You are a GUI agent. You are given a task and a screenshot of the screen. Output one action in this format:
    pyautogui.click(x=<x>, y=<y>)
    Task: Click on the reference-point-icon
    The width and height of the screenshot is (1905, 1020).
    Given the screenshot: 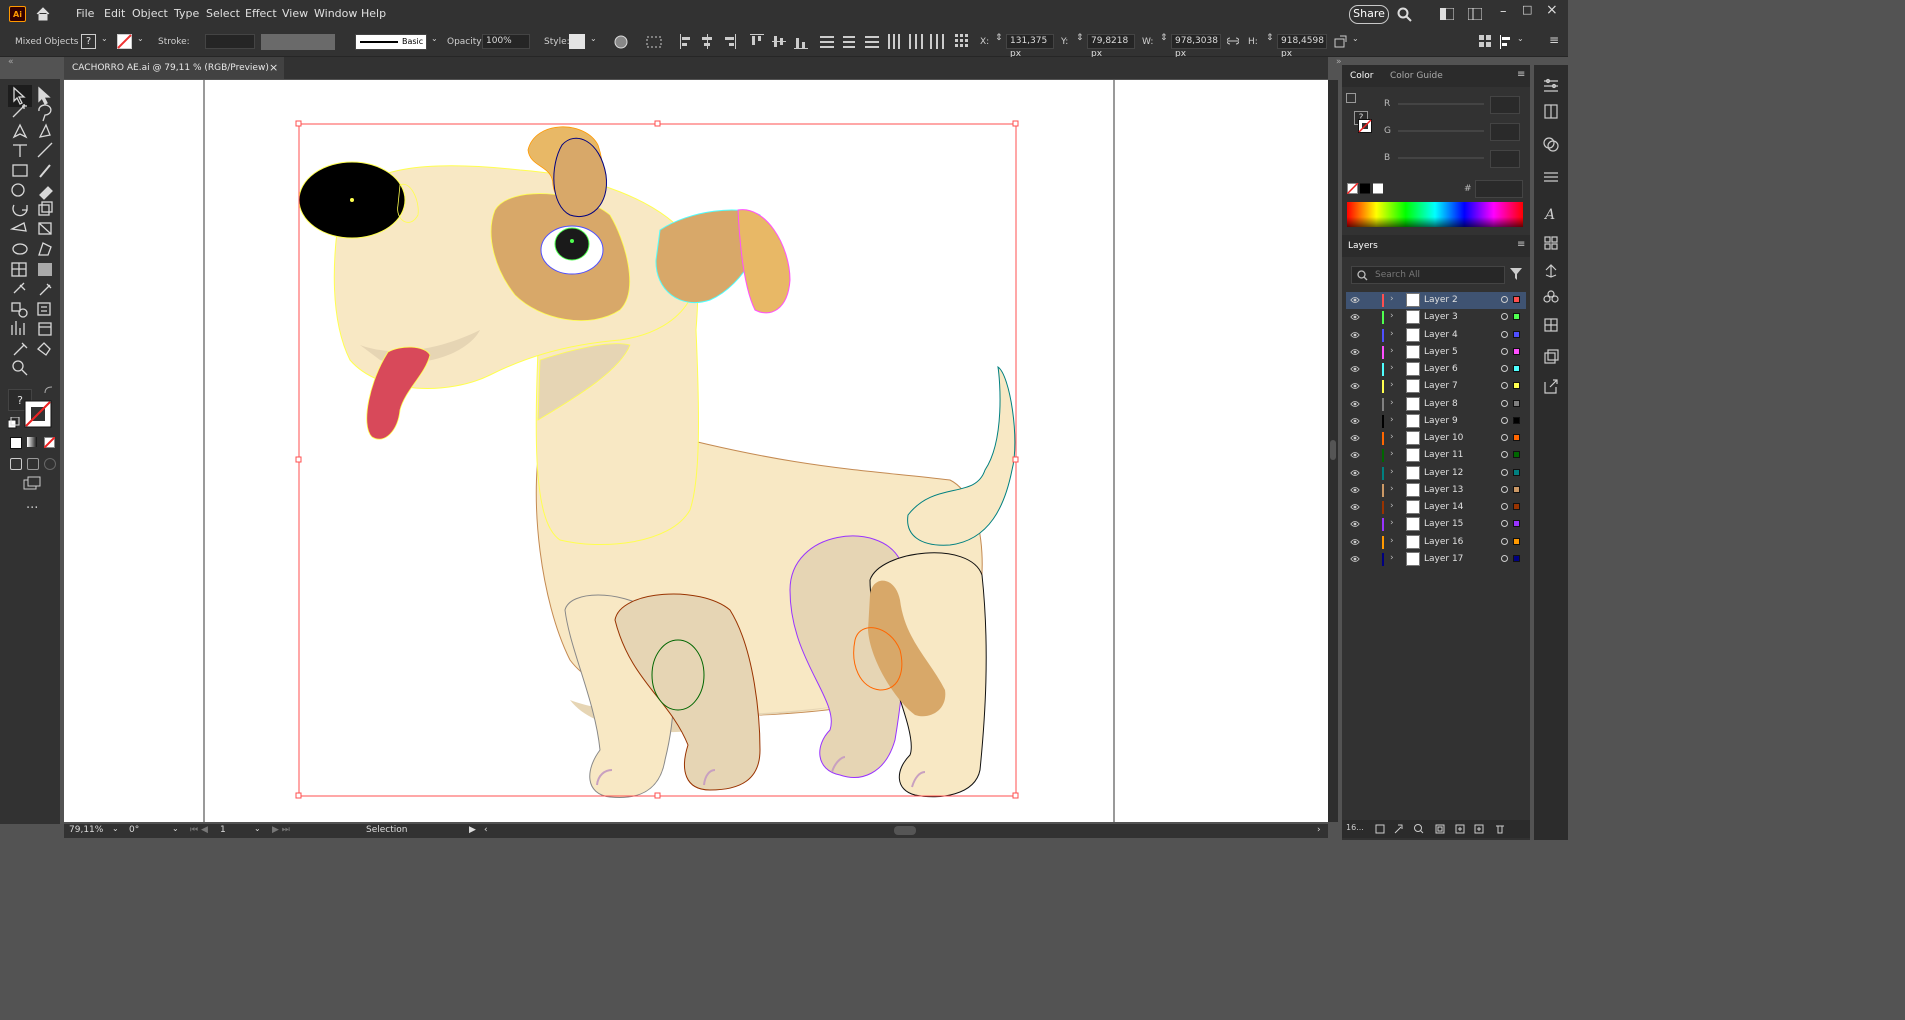 What is the action you would take?
    pyautogui.click(x=962, y=41)
    